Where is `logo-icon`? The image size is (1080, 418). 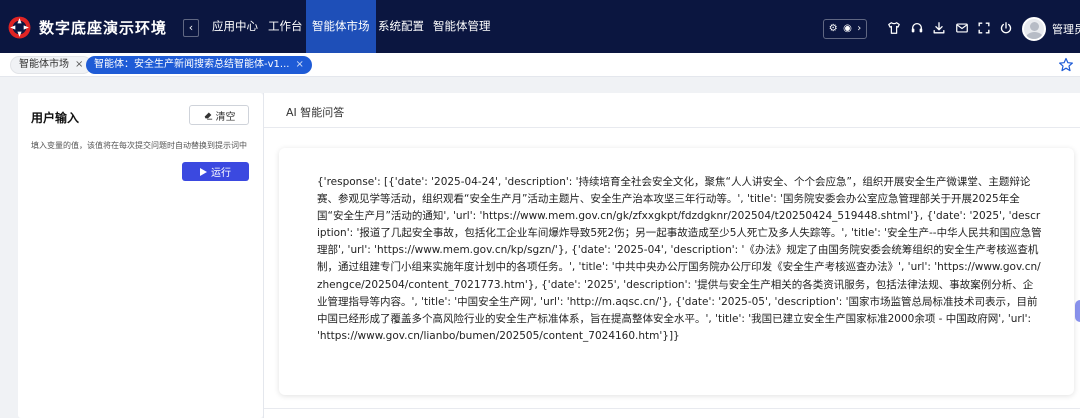
logo-icon is located at coordinates (19, 27).